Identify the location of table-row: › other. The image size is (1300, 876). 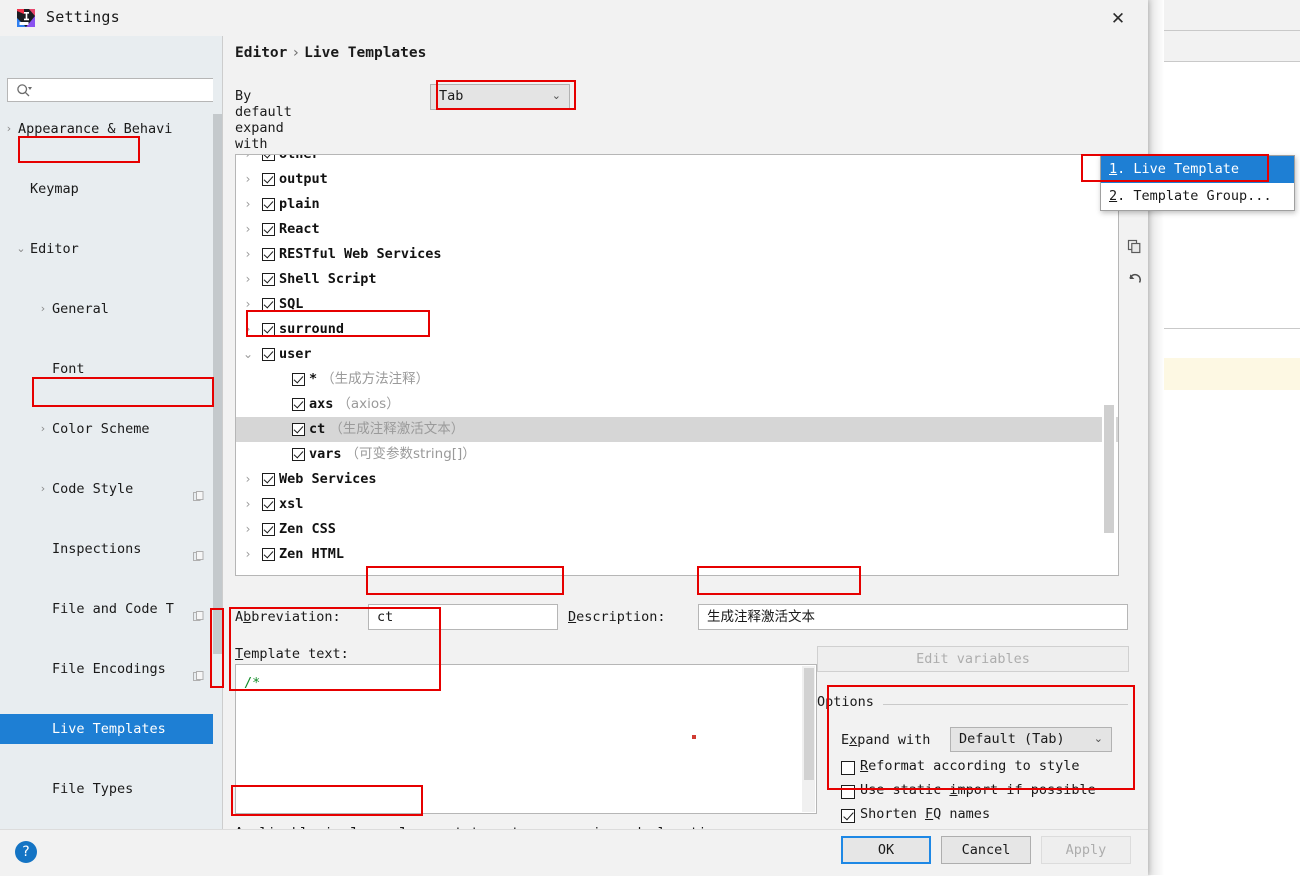
(677, 161).